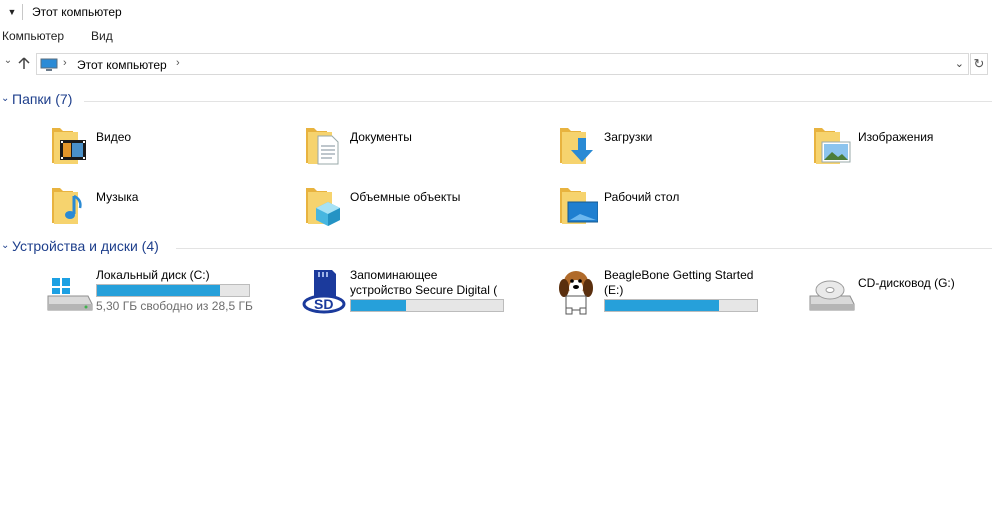  What do you see at coordinates (429, 210) in the screenshot?
I see `folder-3d-objects: Объемные объекты` at bounding box center [429, 210].